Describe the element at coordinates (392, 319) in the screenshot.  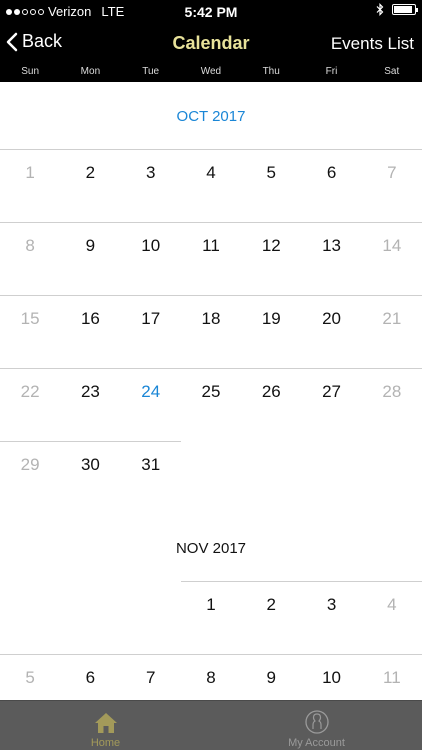
I see `day-cell: 21` at that location.